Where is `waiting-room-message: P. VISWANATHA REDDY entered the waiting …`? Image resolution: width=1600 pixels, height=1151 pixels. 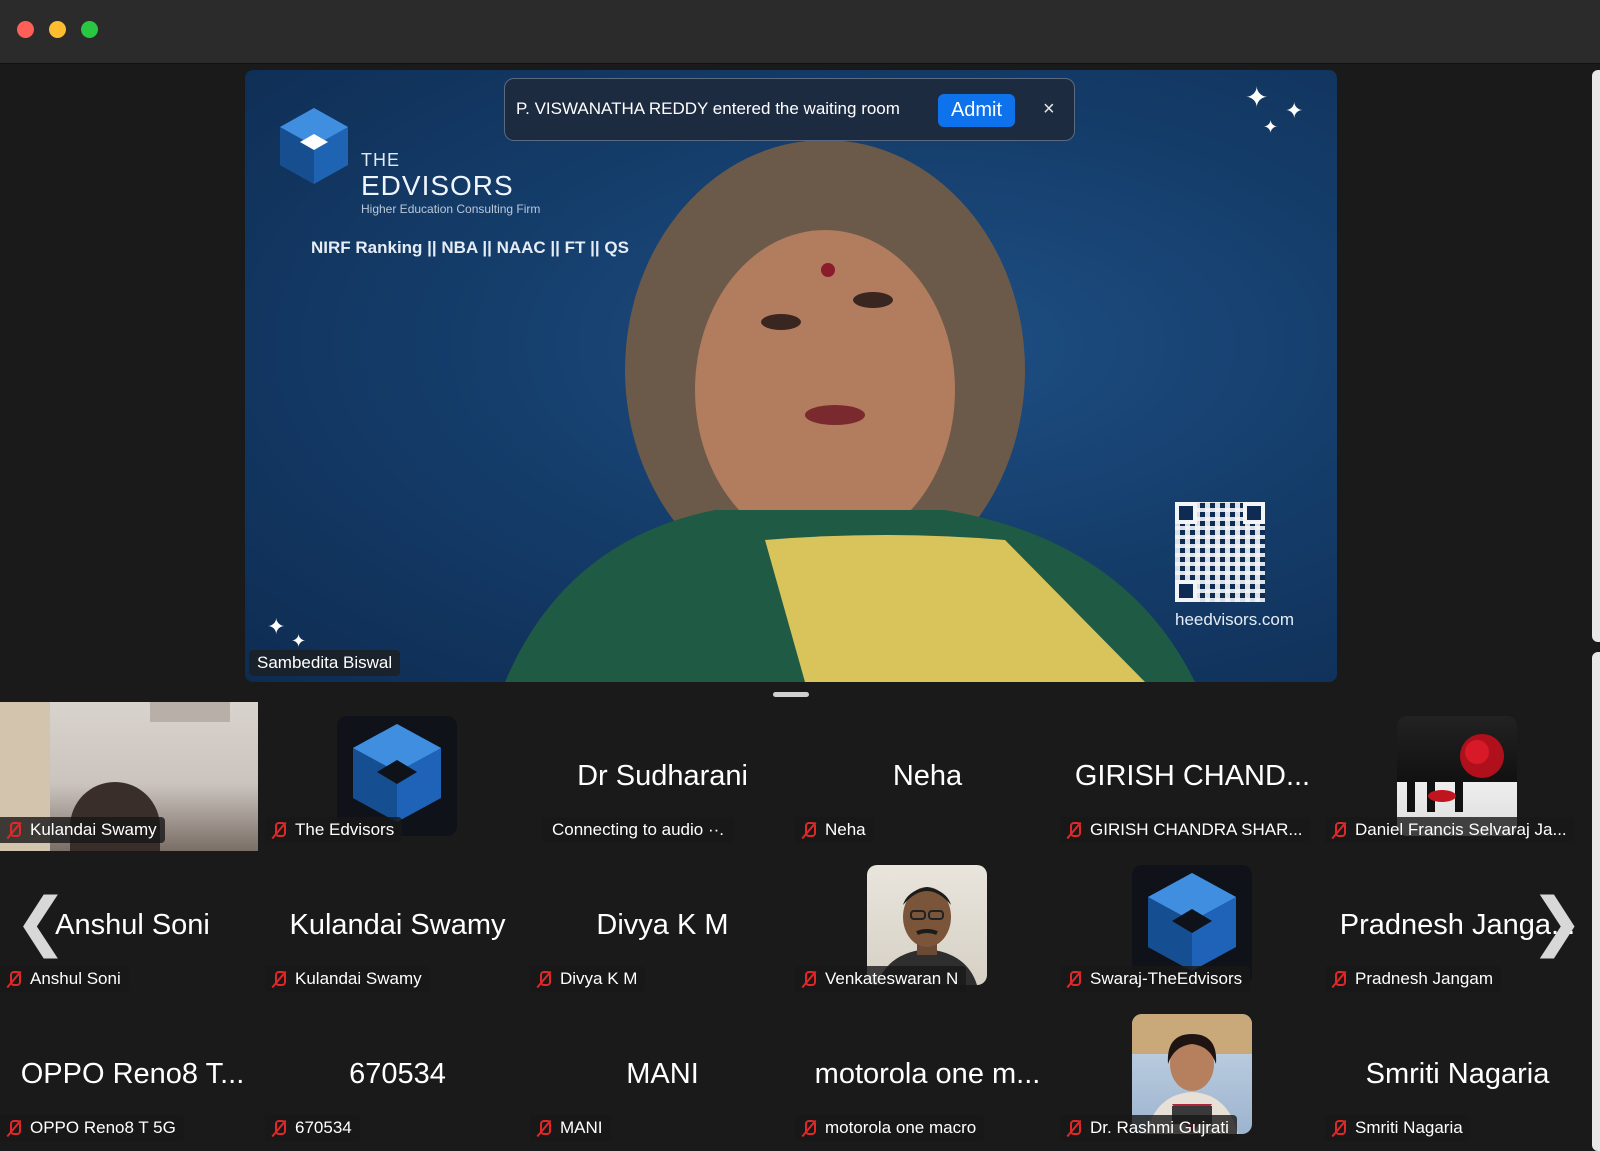
waiting-room-message: P. VISWANATHA REDDY entered the waiting … is located at coordinates (708, 108).